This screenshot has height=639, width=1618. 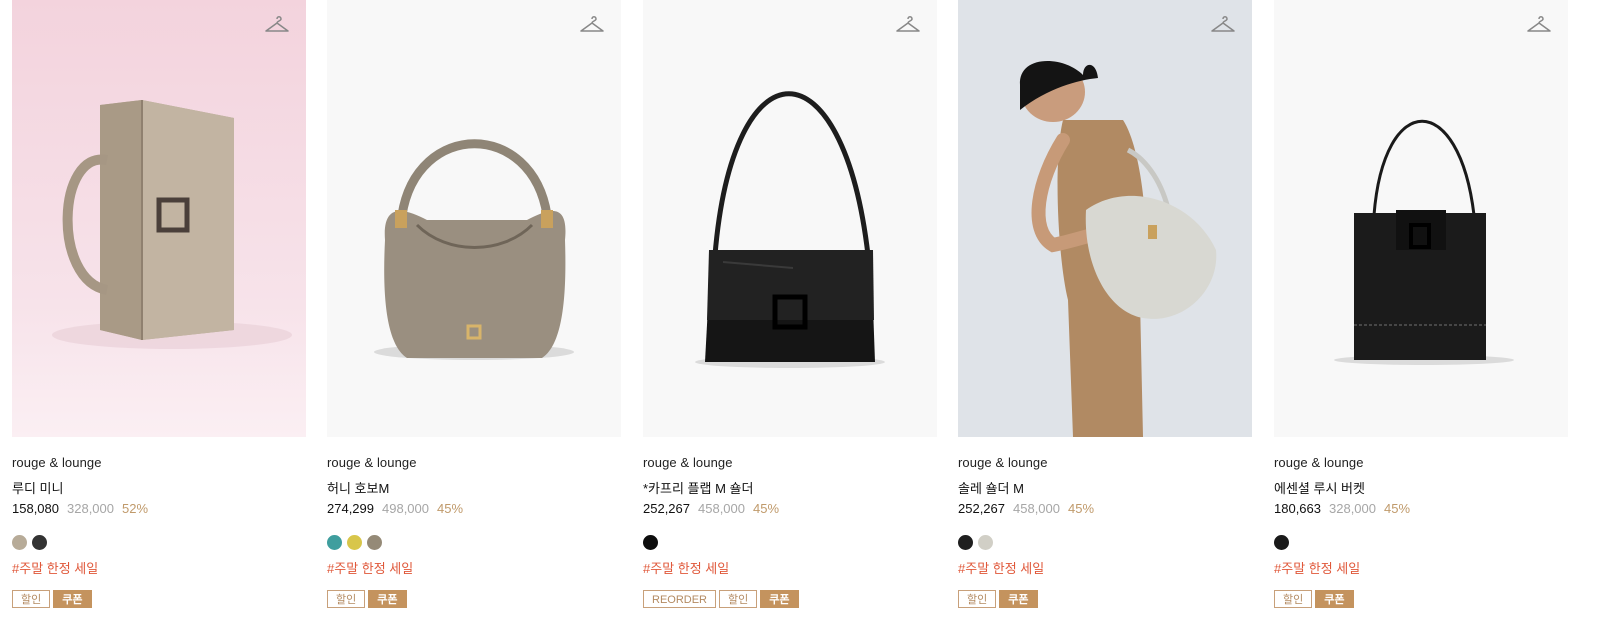 I want to click on bucket-bag-image, so click(x=1421, y=218).